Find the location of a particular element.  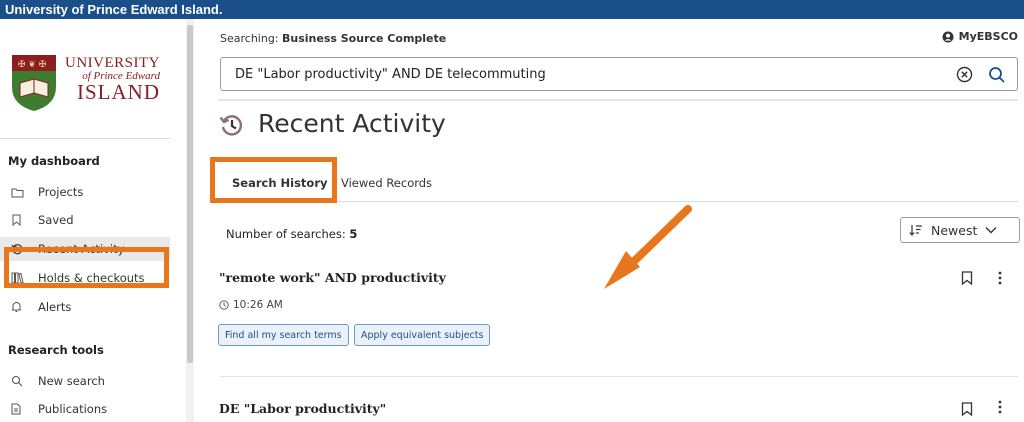

research-tools-heading: Research tools is located at coordinates (56, 350).